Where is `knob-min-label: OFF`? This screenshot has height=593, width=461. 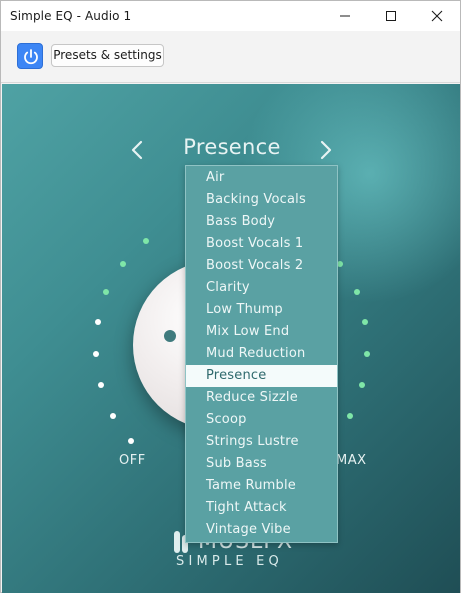
knob-min-label: OFF is located at coordinates (132, 460).